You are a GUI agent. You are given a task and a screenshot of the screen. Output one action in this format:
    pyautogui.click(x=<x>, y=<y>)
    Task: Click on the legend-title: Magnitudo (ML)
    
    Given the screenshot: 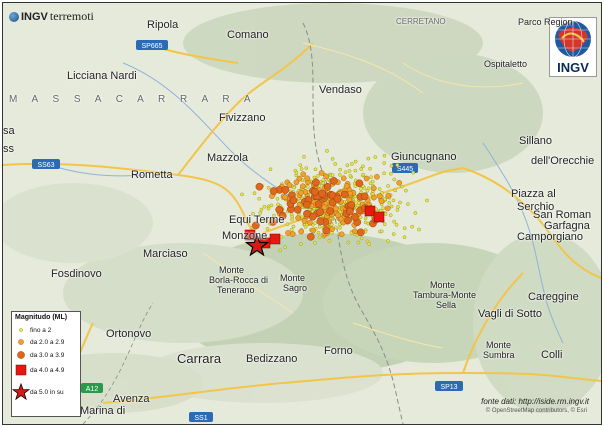 What is the action you would take?
    pyautogui.click(x=41, y=317)
    